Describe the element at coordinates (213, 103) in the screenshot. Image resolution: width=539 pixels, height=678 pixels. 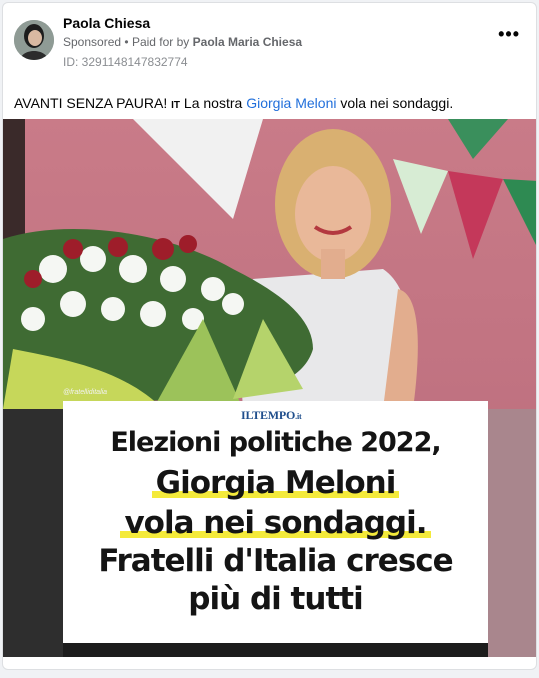
I see `caption-part2: La nostra` at that location.